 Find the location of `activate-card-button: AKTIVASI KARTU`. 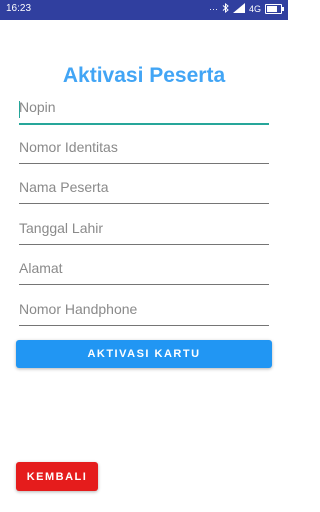

activate-card-button: AKTIVASI KARTU is located at coordinates (144, 354).